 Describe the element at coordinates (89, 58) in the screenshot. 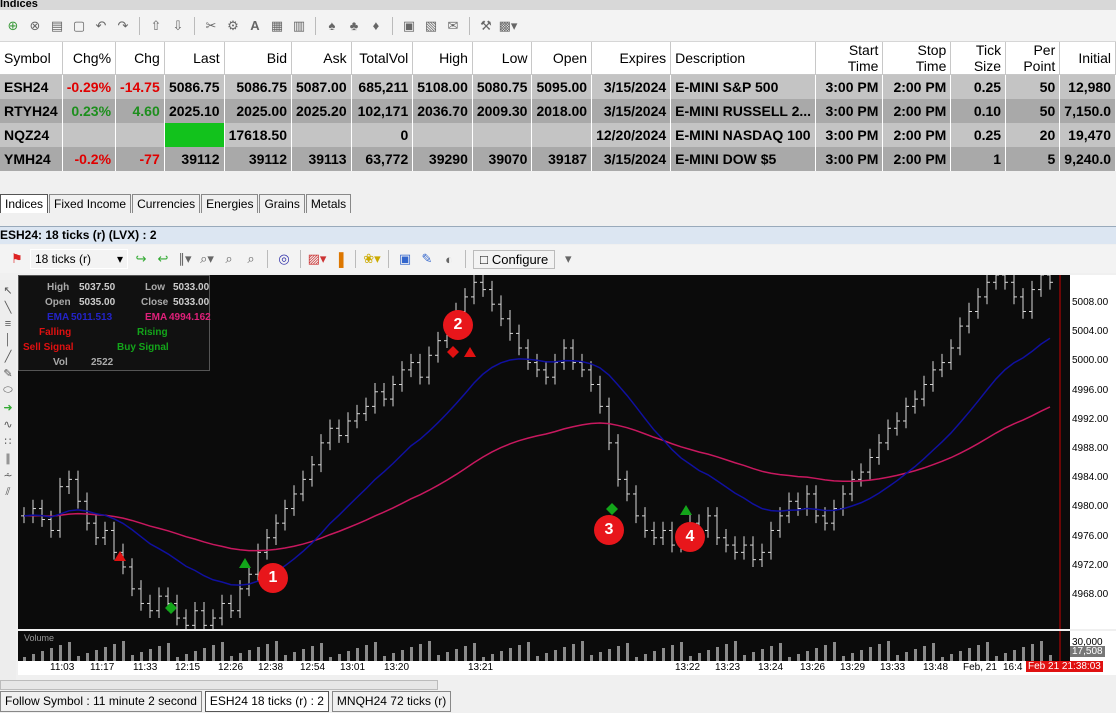

I see `column-header: Chg%` at that location.